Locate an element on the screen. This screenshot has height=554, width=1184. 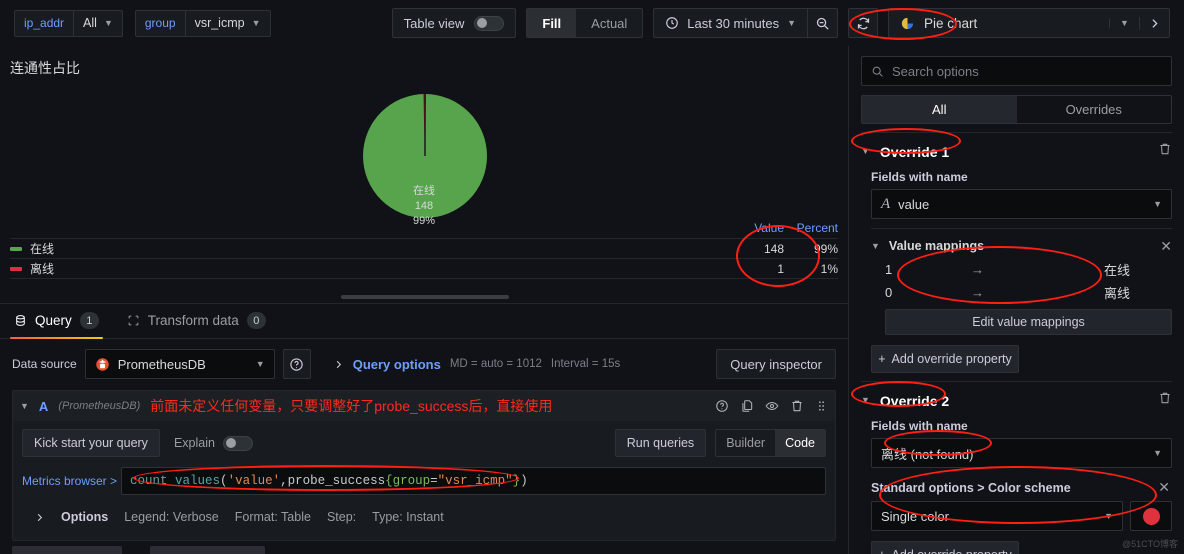
zoom-out-button is located at coordinates (822, 23).